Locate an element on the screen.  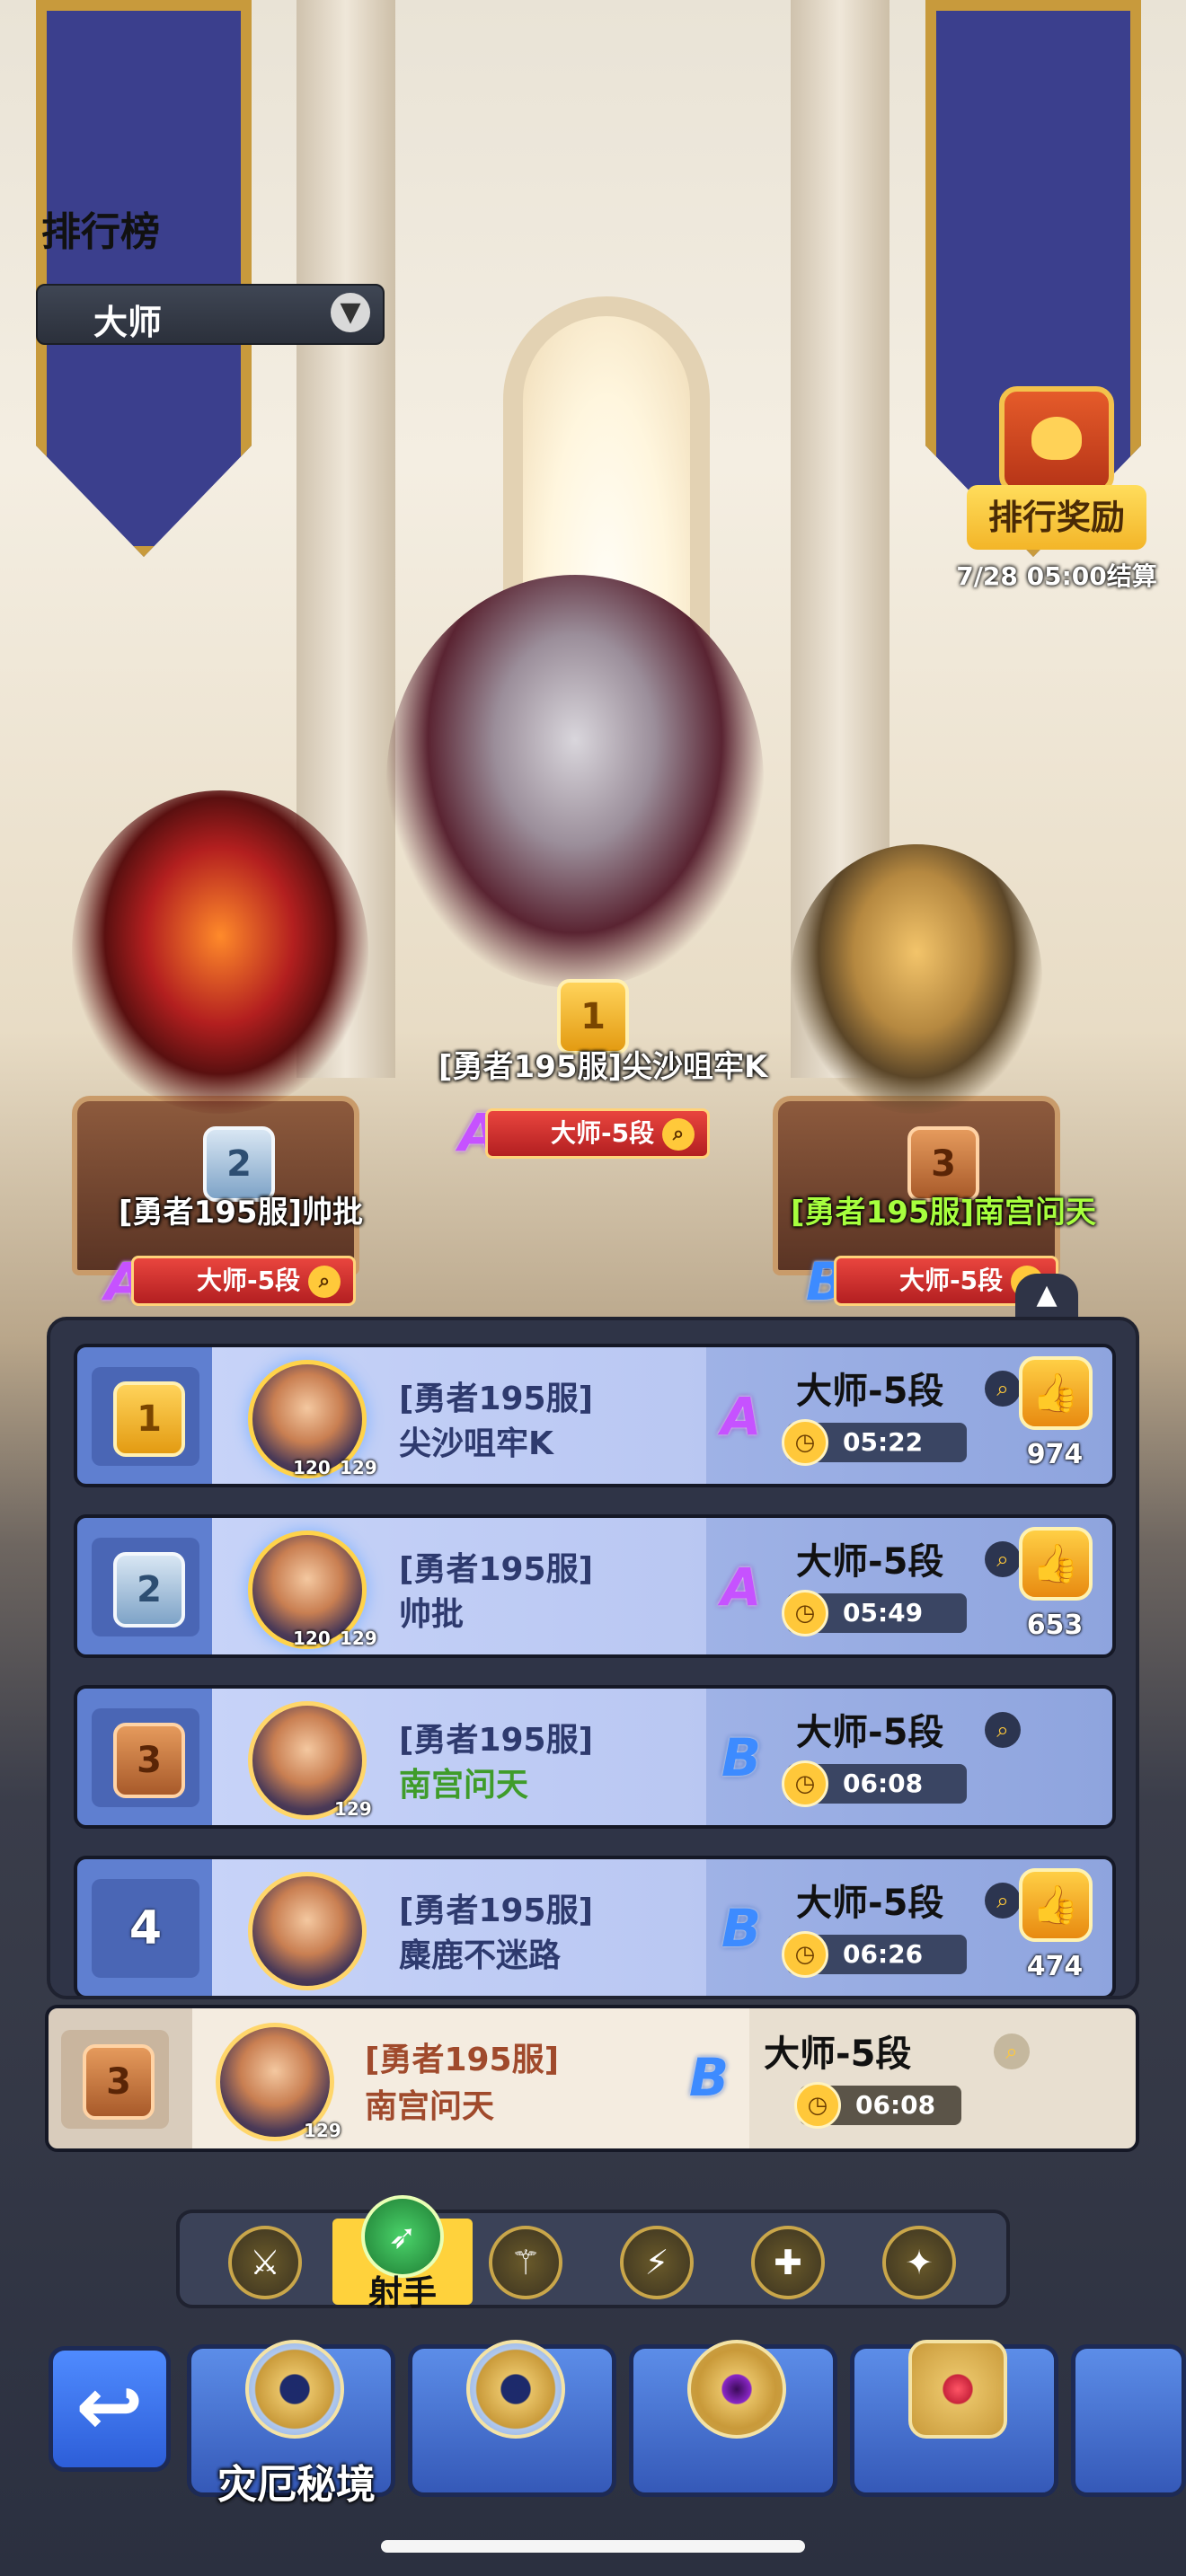
chevron-down-icon: ▼ is located at coordinates (350, 312).